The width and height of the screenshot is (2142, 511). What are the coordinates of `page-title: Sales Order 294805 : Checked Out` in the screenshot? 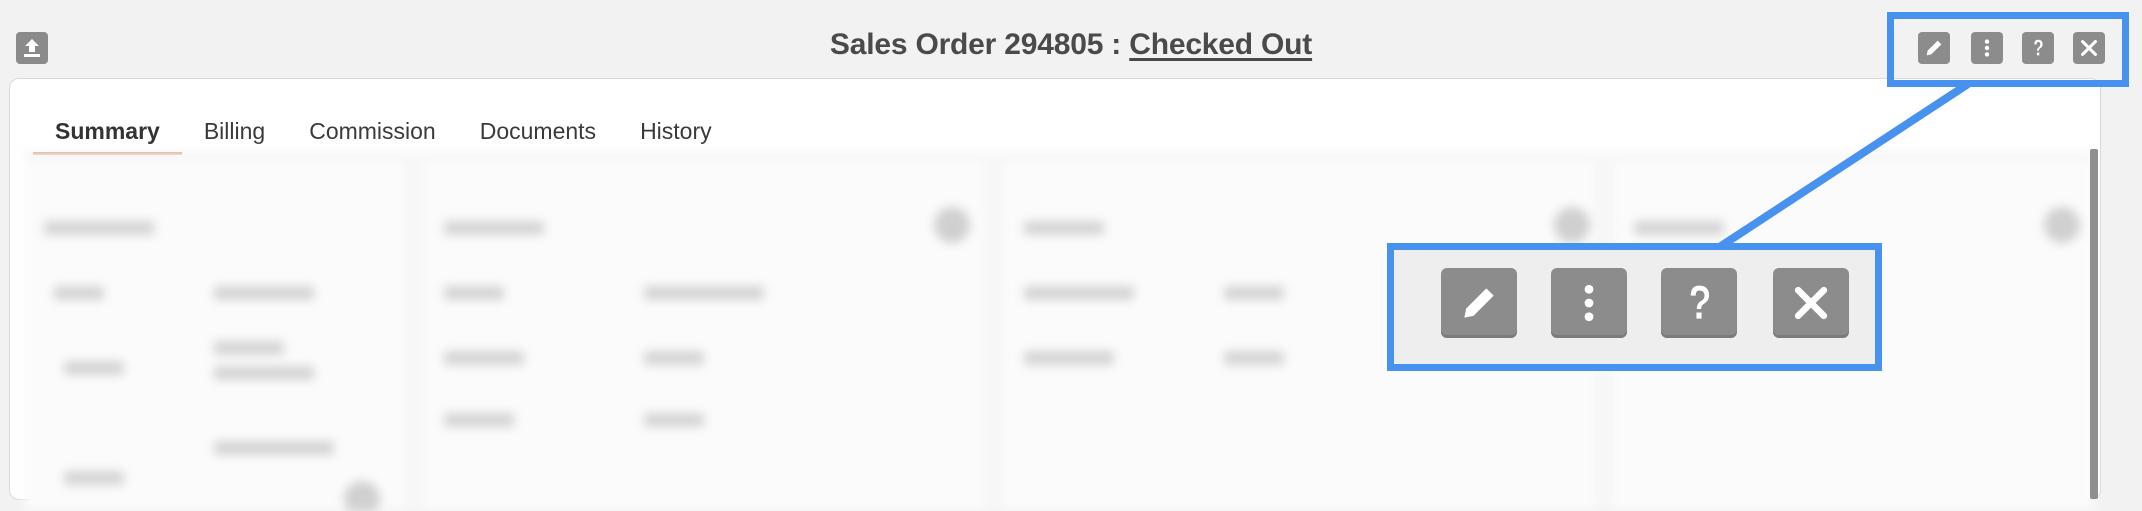 It's located at (1071, 45).